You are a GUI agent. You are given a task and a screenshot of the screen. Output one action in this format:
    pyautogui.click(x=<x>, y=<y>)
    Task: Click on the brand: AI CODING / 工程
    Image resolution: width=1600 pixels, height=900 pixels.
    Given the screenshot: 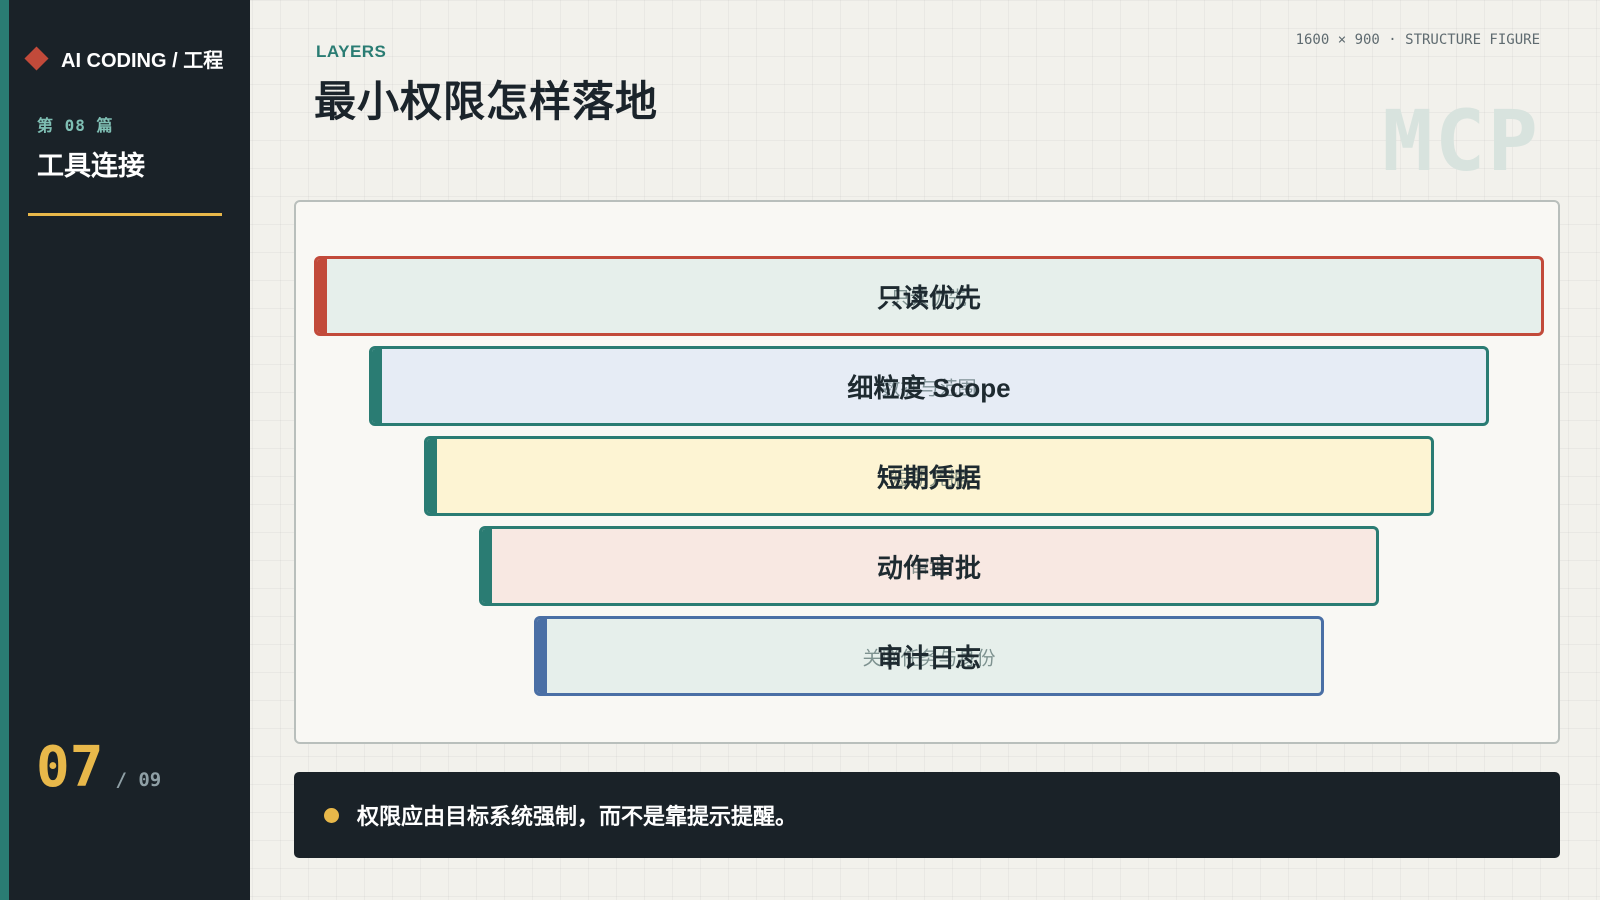 What is the action you would take?
    pyautogui.click(x=124, y=58)
    